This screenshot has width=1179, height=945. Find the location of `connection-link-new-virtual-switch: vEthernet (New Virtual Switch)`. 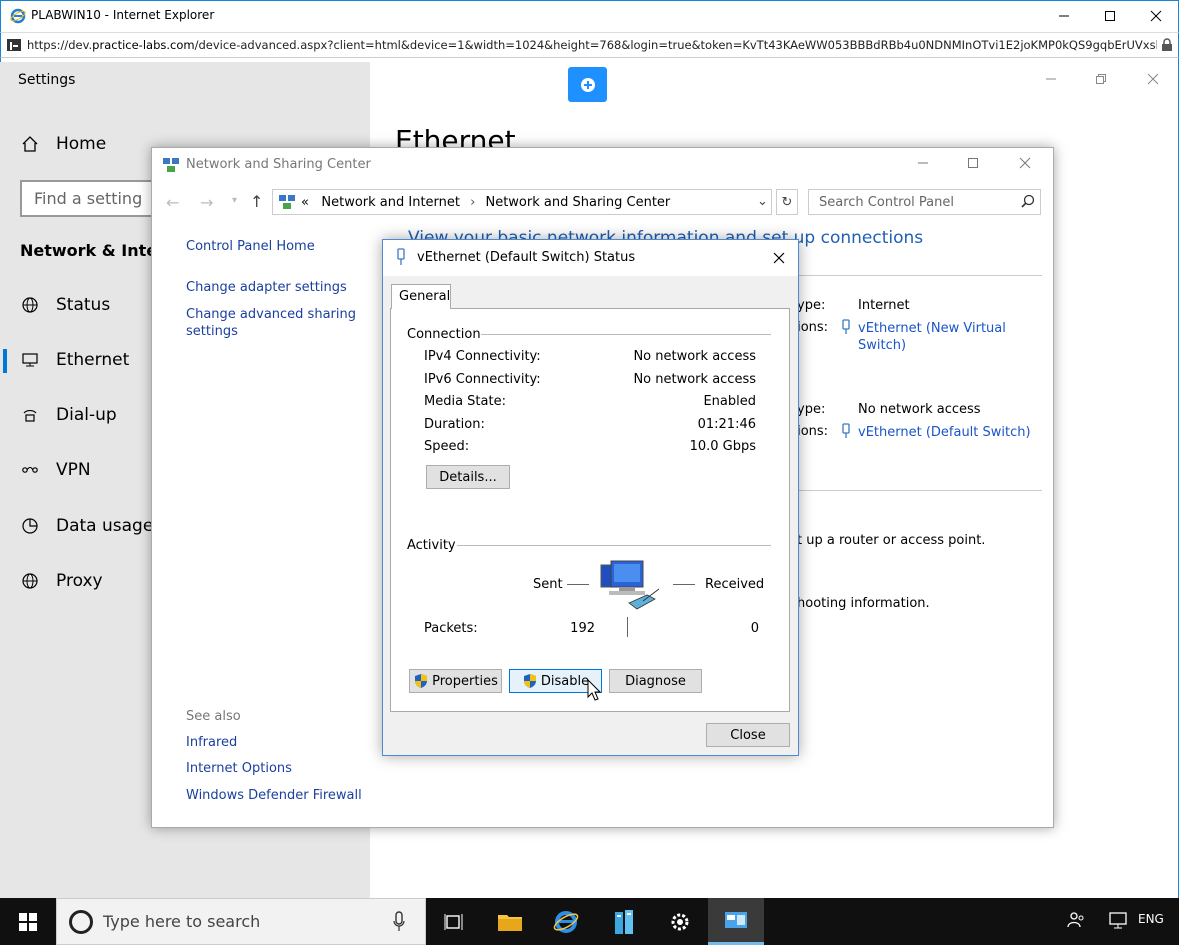

connection-link-new-virtual-switch: vEthernet (New Virtual Switch) is located at coordinates (932, 337).